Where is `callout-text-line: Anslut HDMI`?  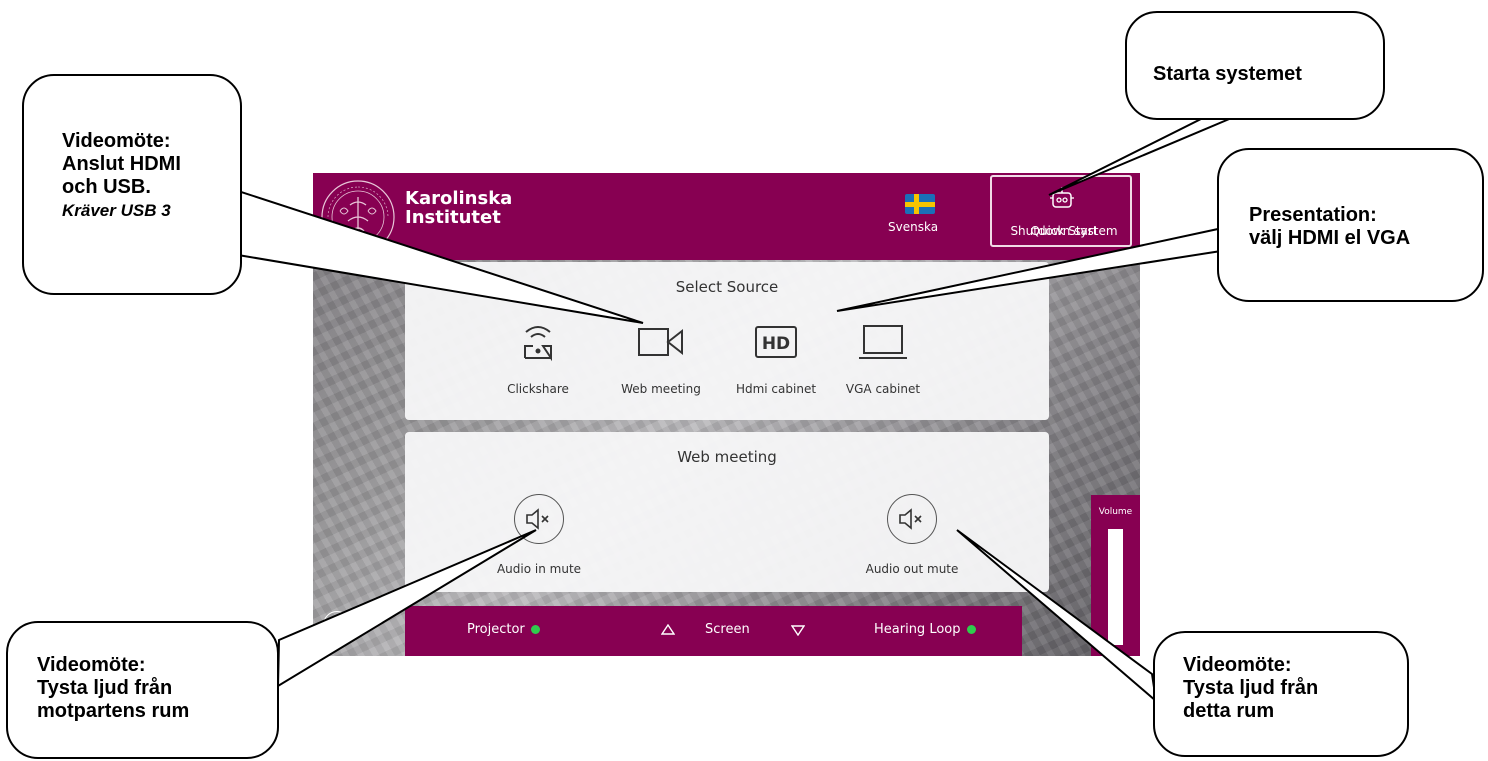
callout-text-line: Anslut HDMI is located at coordinates (121, 164).